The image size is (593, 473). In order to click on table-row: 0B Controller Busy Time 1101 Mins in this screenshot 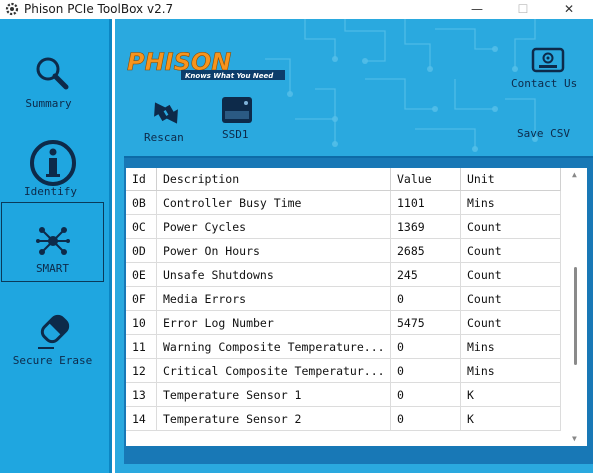, I will do `click(343, 202)`.